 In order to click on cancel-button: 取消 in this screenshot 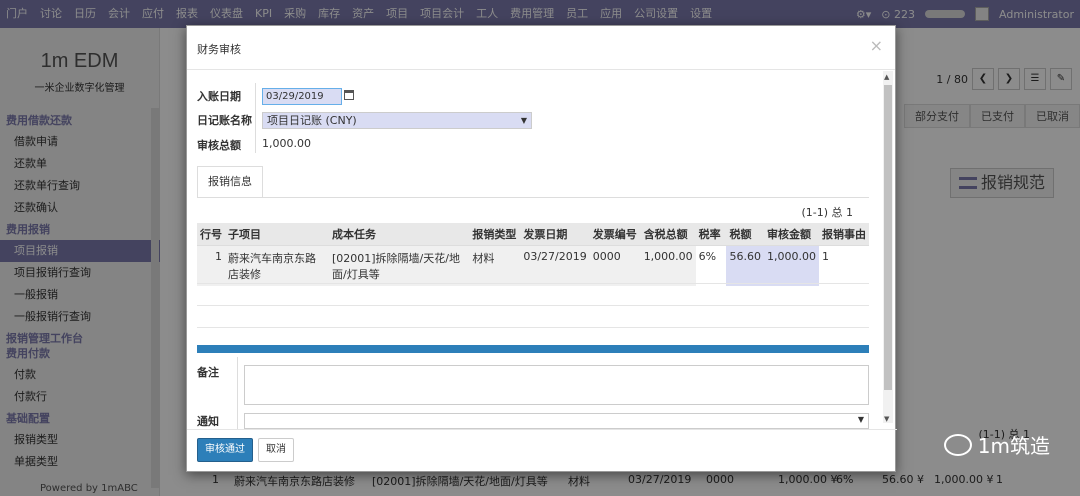, I will do `click(276, 450)`.